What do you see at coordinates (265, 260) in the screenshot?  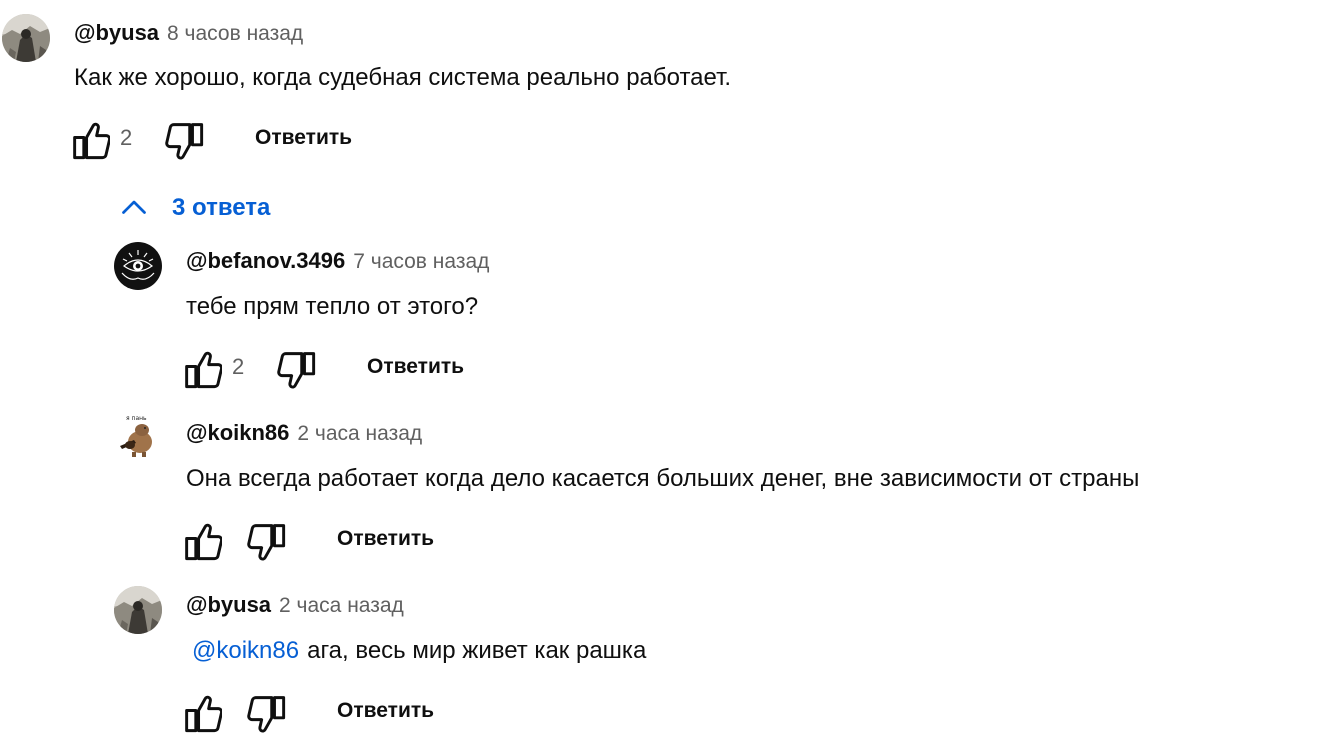 I see `author-name: @befanov.3496` at bounding box center [265, 260].